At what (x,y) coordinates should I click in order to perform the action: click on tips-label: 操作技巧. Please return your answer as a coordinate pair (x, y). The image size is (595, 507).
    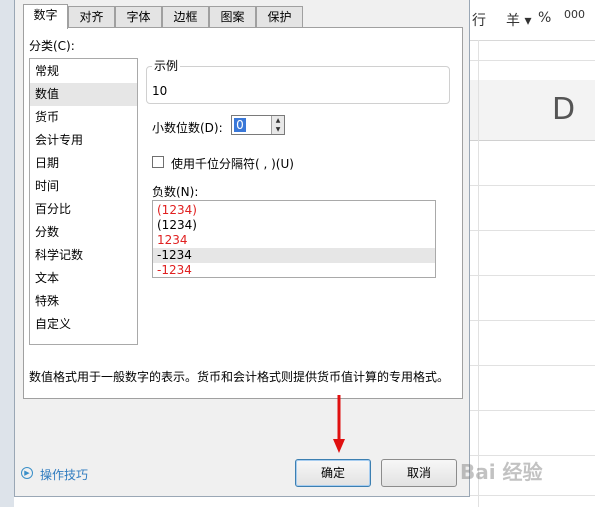
    Looking at the image, I should click on (64, 474).